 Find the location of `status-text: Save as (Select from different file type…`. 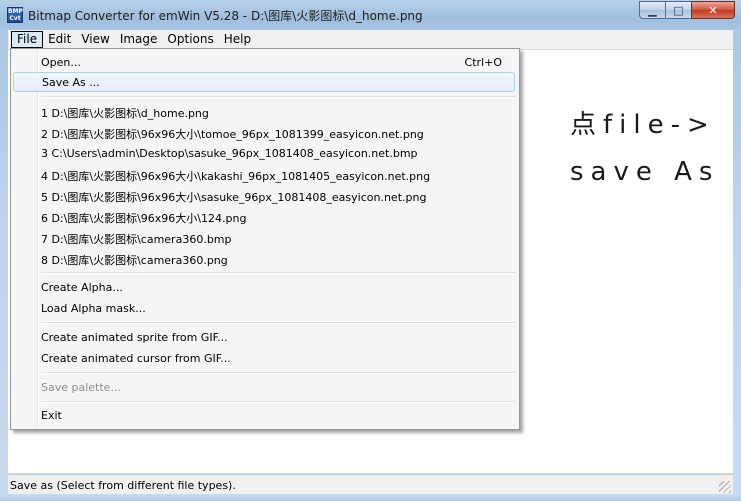

status-text: Save as (Select from different file type… is located at coordinates (123, 485).